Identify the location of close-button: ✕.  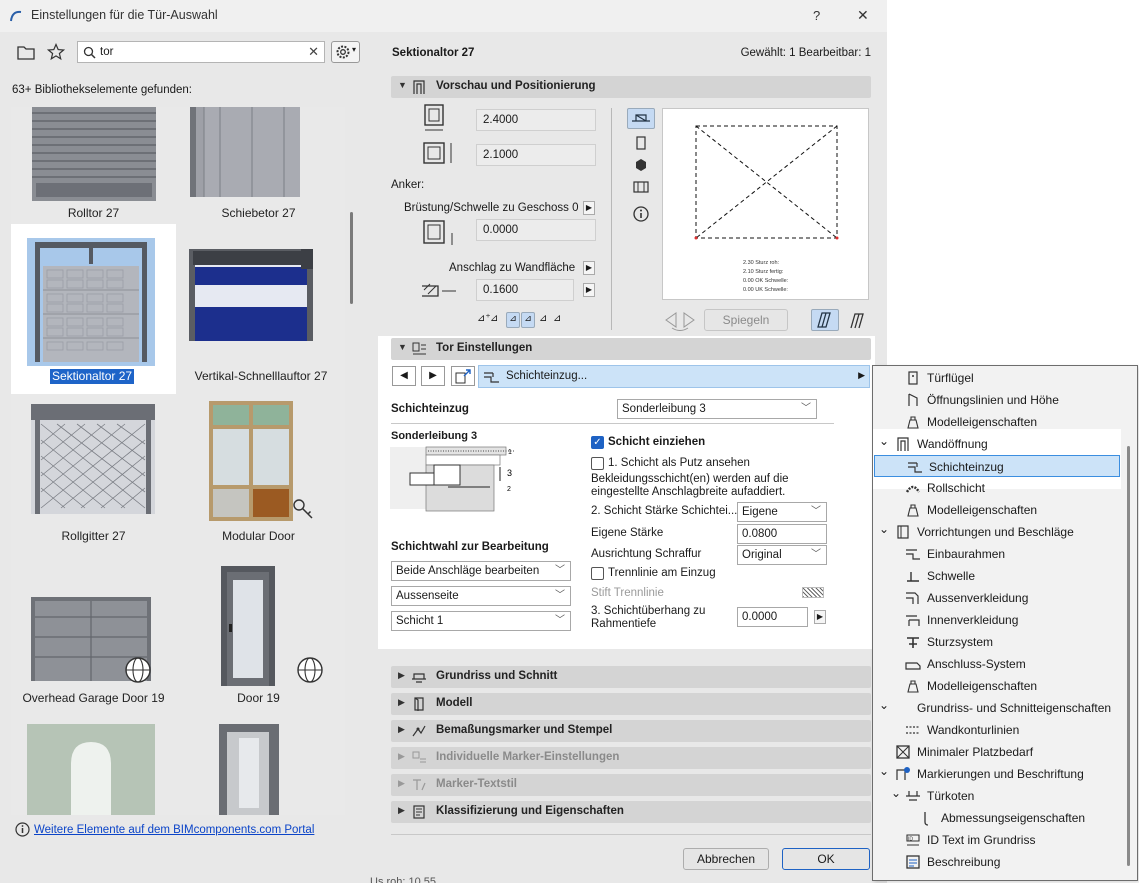
(863, 15).